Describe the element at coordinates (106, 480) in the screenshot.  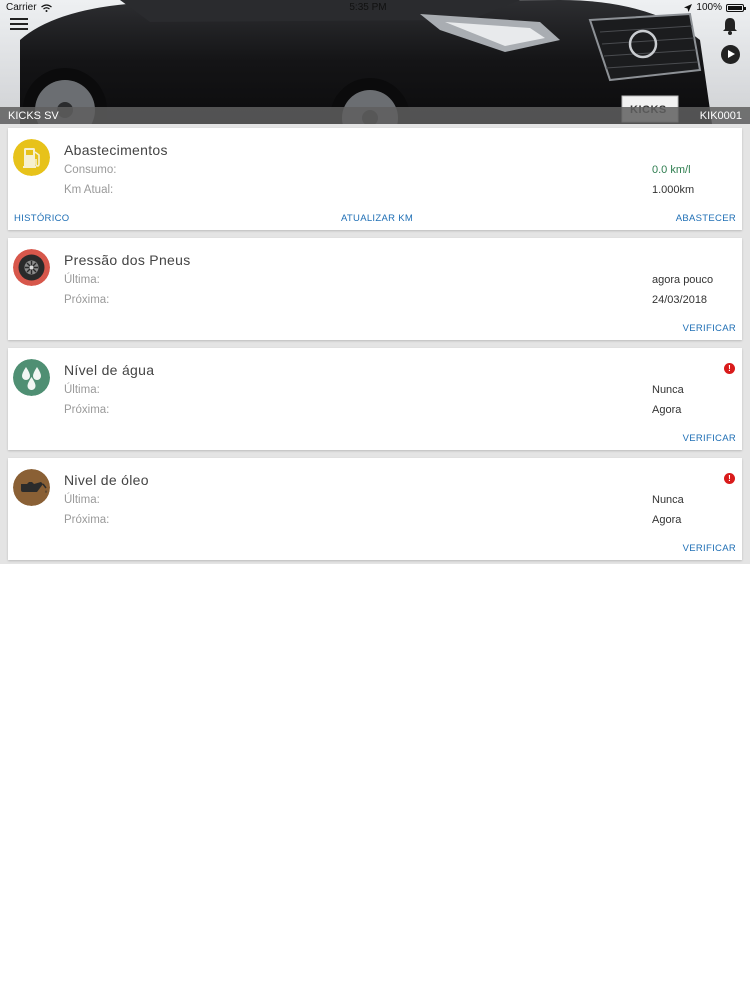
I see `card-title: Nivel de óleo` at that location.